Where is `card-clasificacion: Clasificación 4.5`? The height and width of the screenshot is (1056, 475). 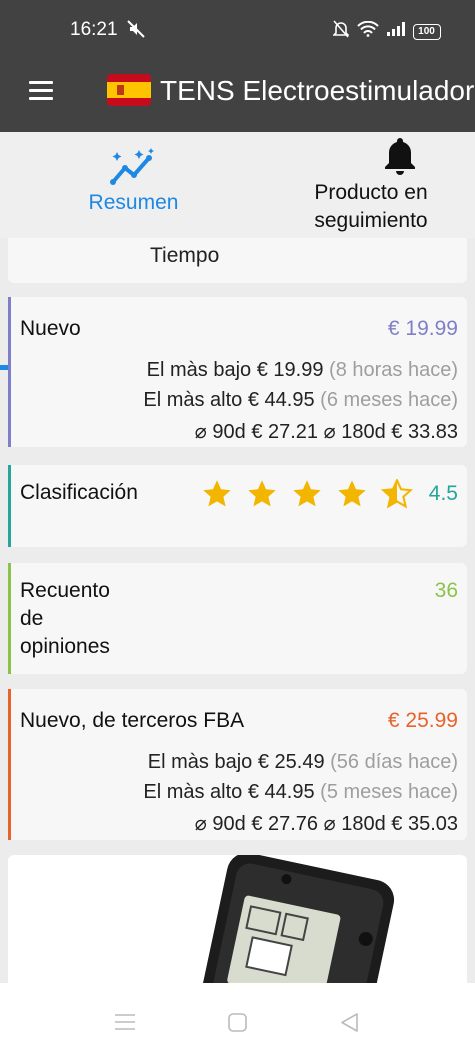 card-clasificacion: Clasificación 4.5 is located at coordinates (237, 506).